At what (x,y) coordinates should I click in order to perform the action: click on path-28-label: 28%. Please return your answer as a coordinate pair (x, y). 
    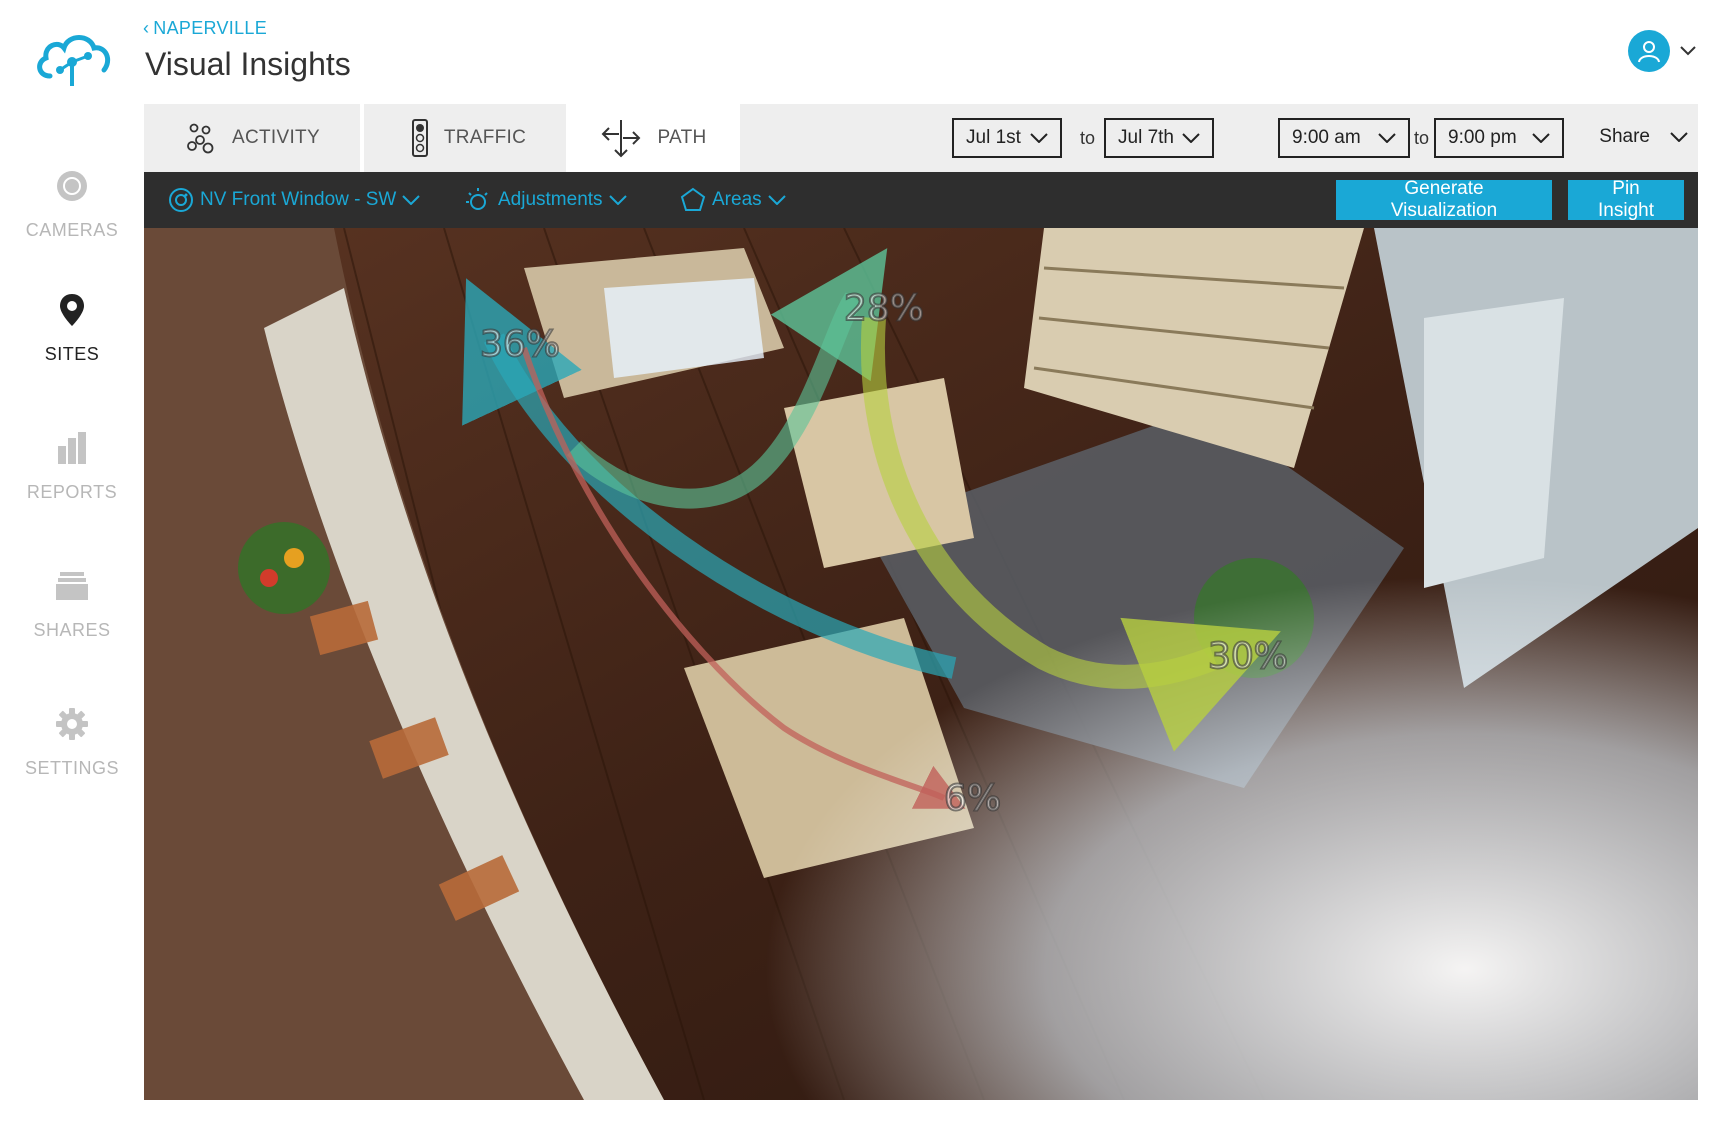
    Looking at the image, I should click on (884, 308).